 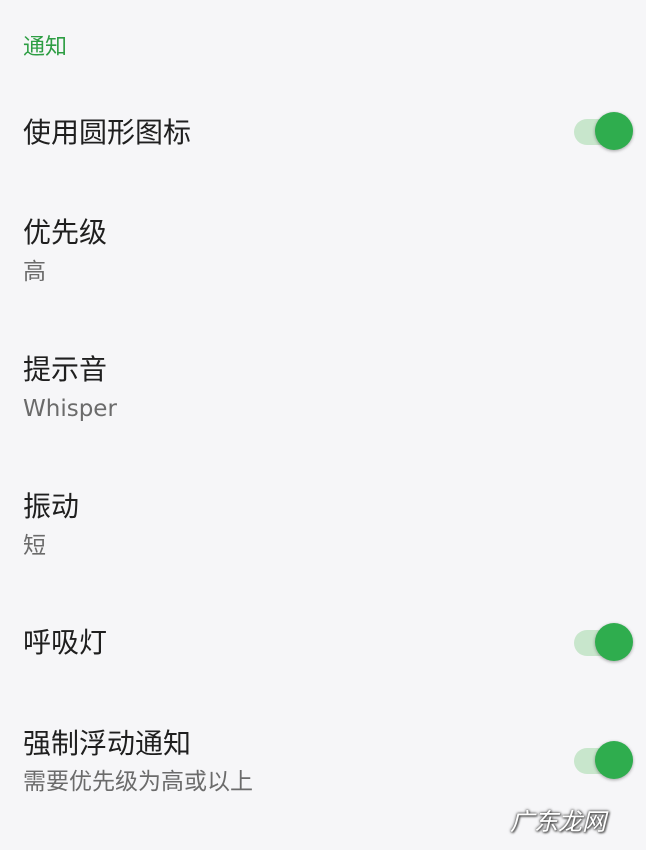 What do you see at coordinates (323, 645) in the screenshot?
I see `setting-breathing-light: 呼吸灯` at bounding box center [323, 645].